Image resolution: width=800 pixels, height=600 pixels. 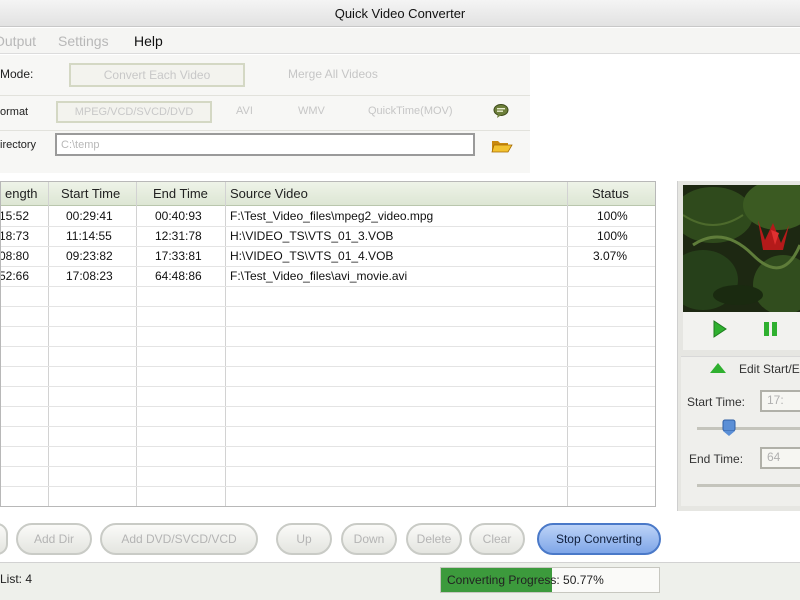 I want to click on cell-start-time: 11:14:55, so click(x=89, y=236).